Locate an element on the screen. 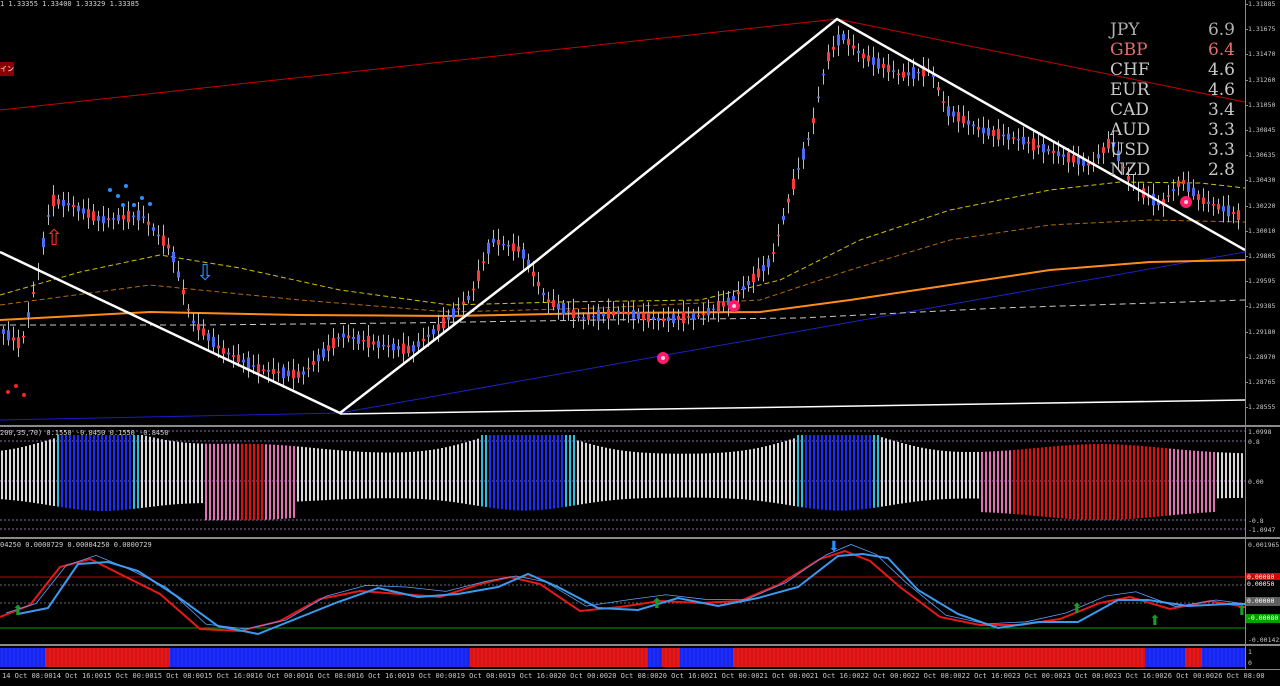 This screenshot has width=1280, height=686. oscillator-indicator-pane: ⬆ ⬆ ⬆ ⬆ ⬆ ⬇ is located at coordinates (622, 591).